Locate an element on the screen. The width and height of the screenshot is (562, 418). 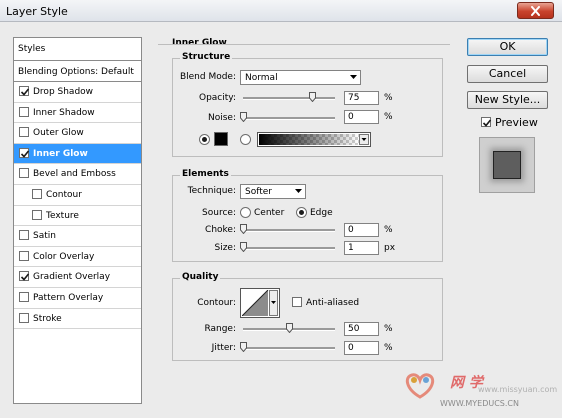
choke-value: 0 is located at coordinates (351, 230).